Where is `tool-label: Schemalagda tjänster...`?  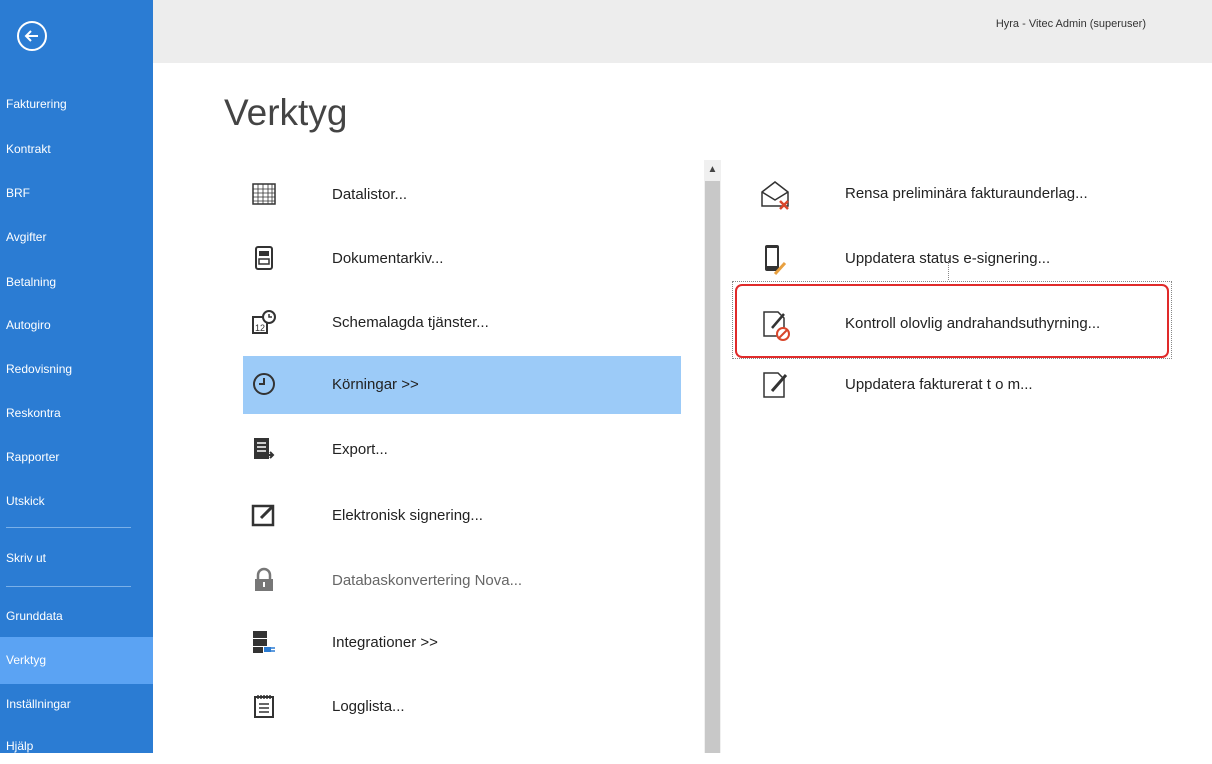
tool-label: Schemalagda tjänster... is located at coordinates (410, 322).